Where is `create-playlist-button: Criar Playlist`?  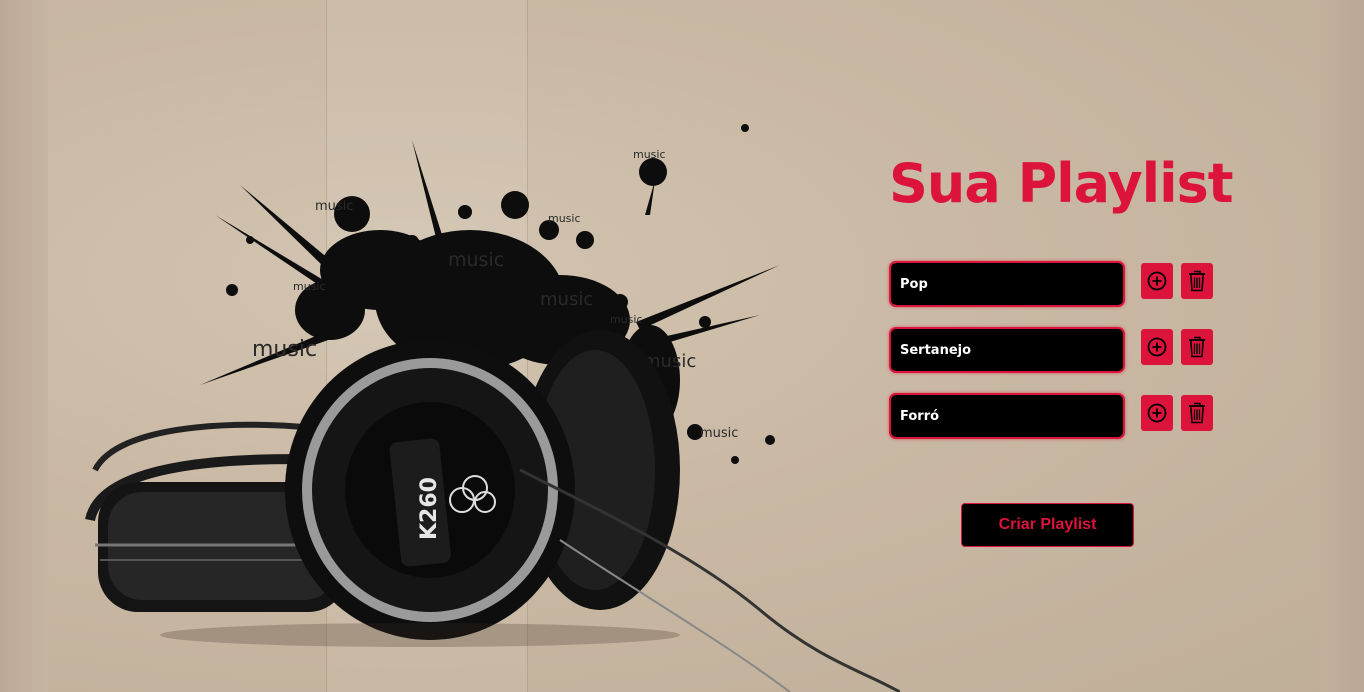
create-playlist-button: Criar Playlist is located at coordinates (1047, 525).